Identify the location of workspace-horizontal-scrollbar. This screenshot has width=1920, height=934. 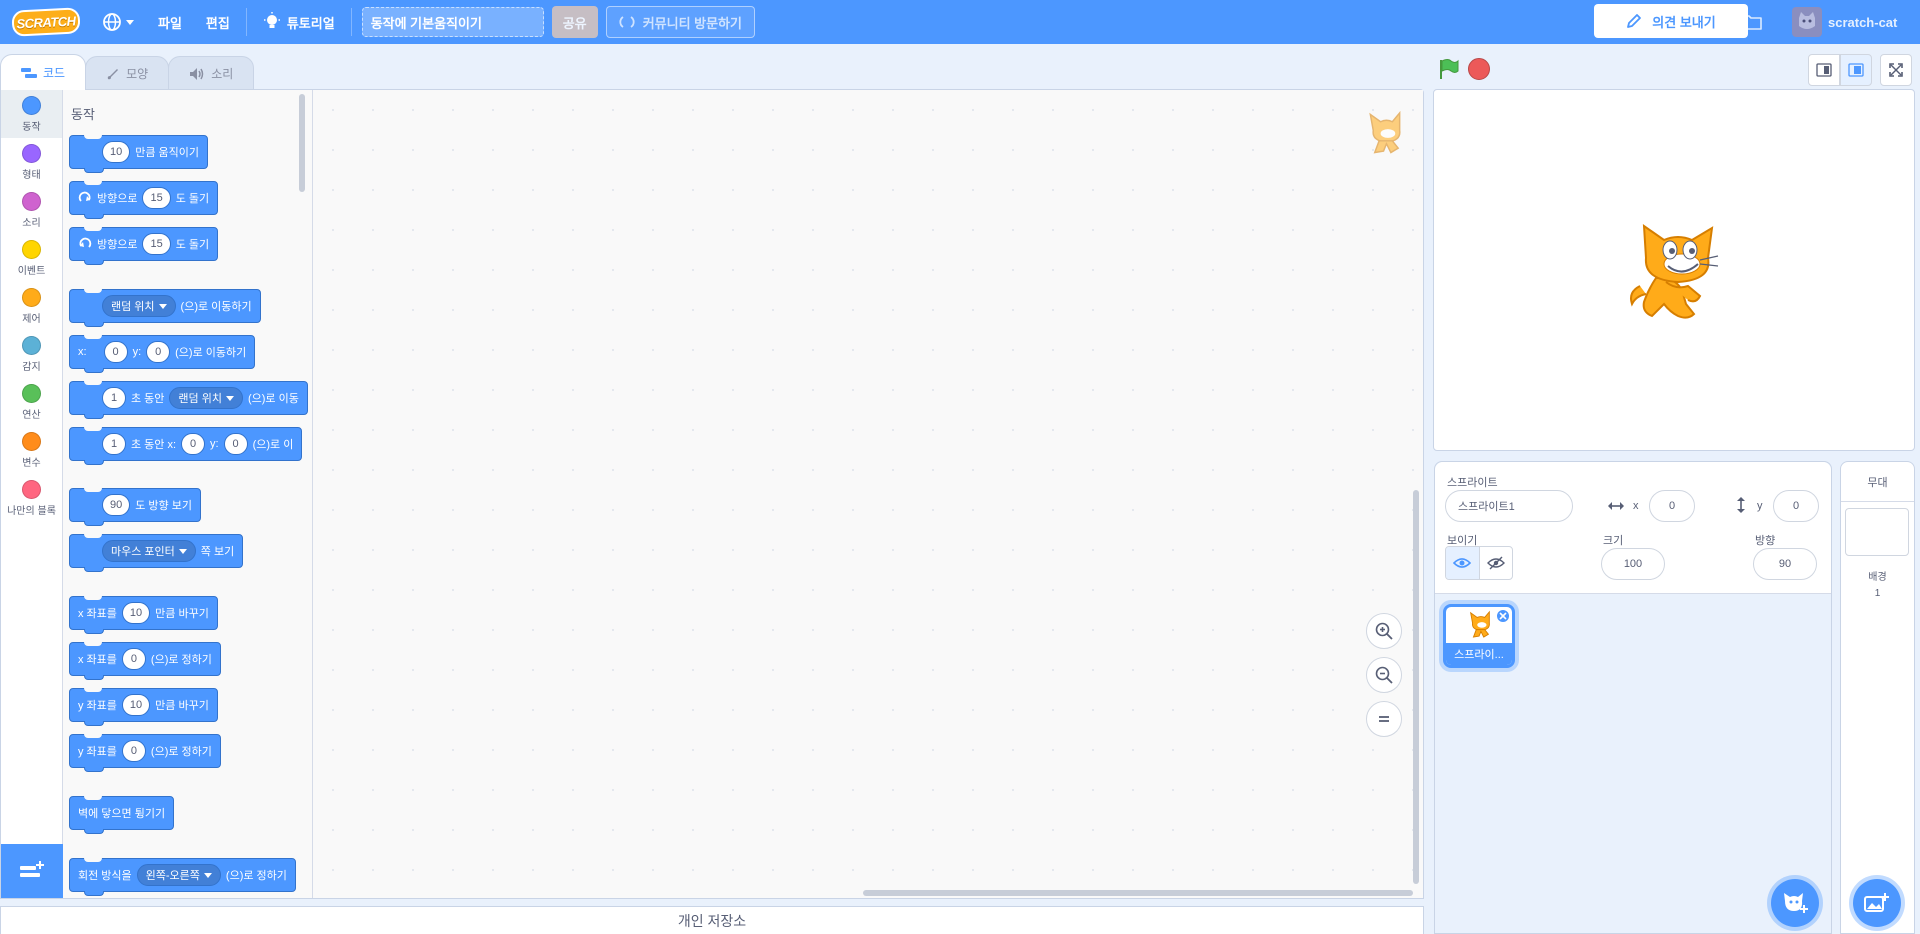
(1138, 893).